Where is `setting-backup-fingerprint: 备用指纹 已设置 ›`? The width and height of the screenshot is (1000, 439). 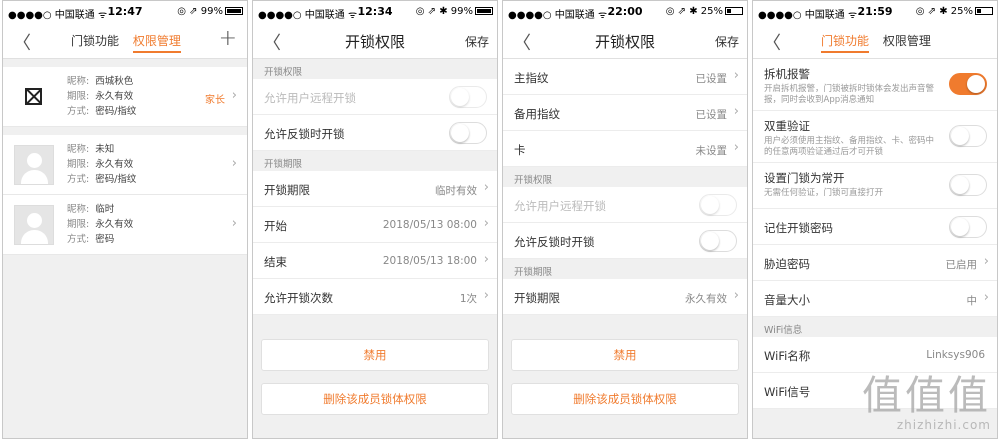
setting-backup-fingerprint: 备用指纹 已设置 › is located at coordinates (625, 113).